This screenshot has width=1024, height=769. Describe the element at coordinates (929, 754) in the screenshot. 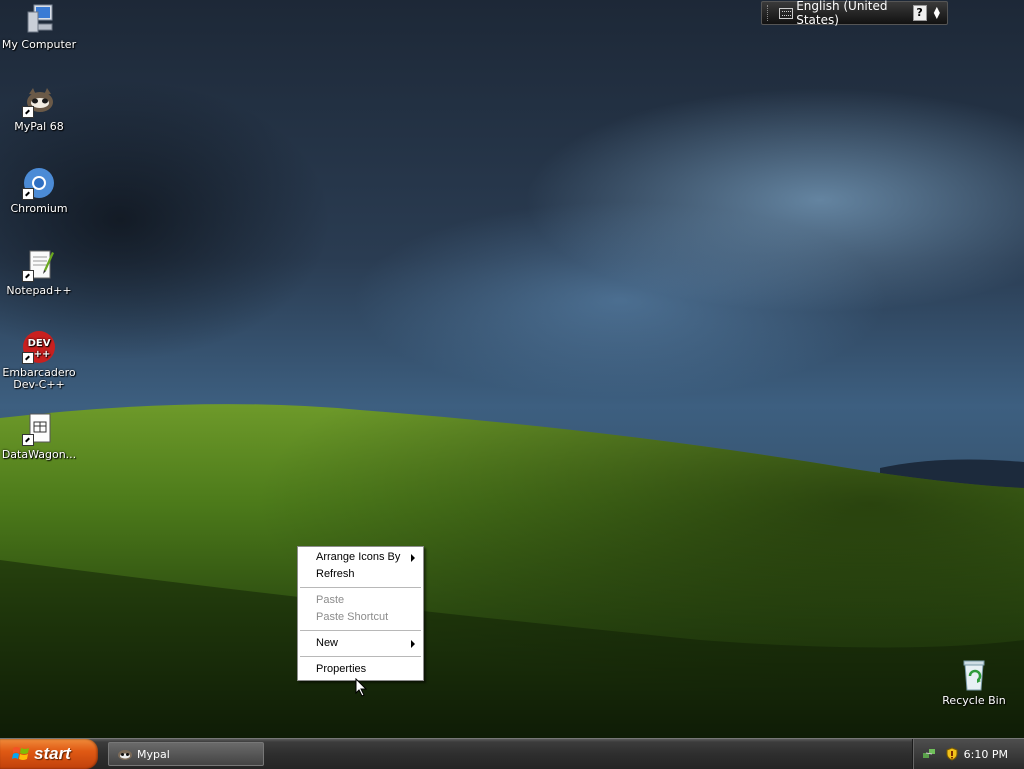

I see `network-icon` at that location.